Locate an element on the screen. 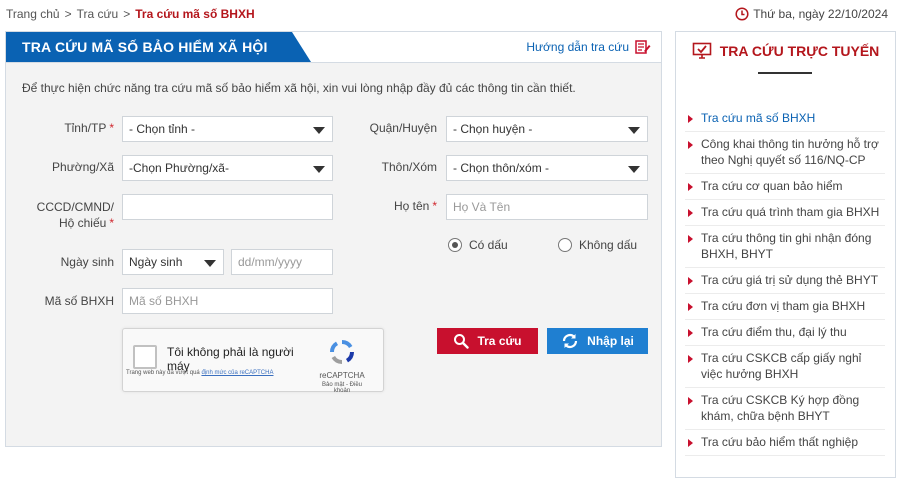 The height and width of the screenshot is (483, 900). province-label: Tỉnh/TP * is located at coordinates (70, 128).